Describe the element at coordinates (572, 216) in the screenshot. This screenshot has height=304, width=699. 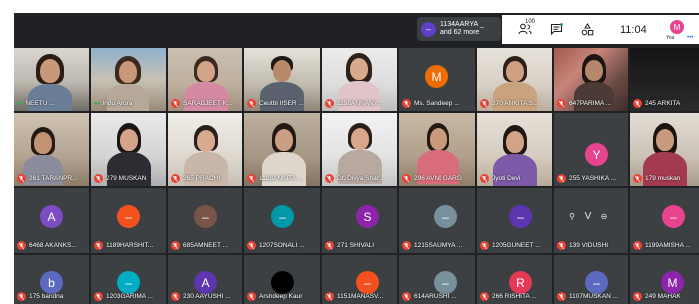
I see `pin-icon: ⚲` at that location.